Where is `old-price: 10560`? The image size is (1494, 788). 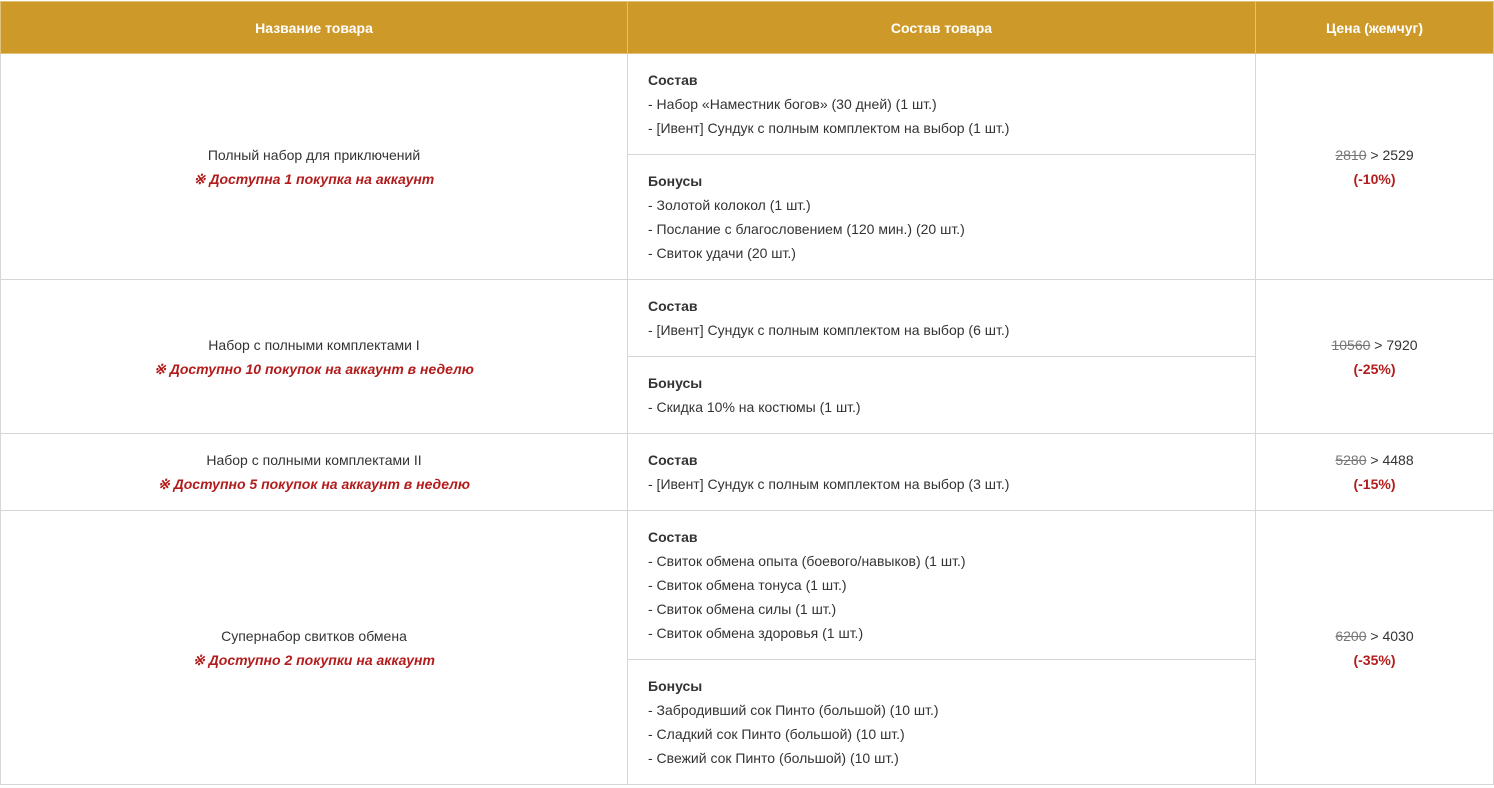
old-price: 10560 is located at coordinates (1351, 344).